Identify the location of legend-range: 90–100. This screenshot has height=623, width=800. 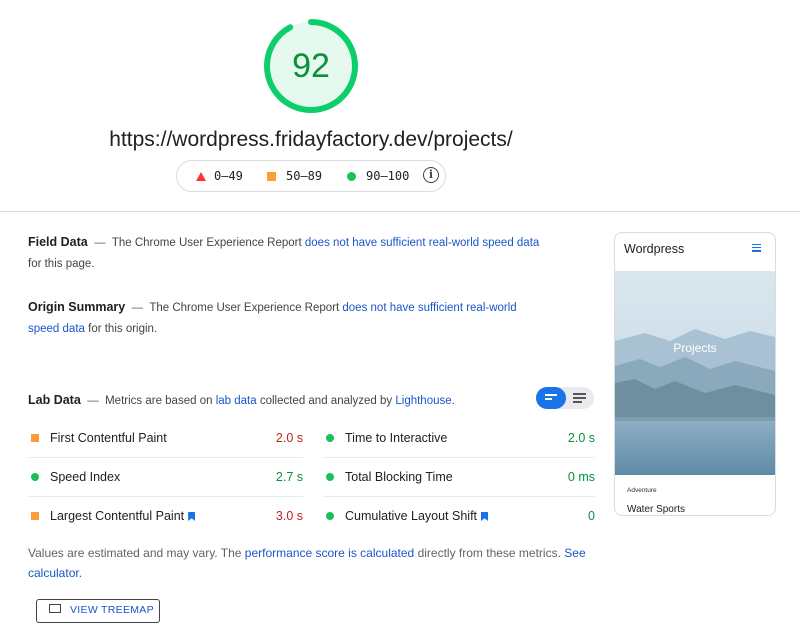
(388, 176).